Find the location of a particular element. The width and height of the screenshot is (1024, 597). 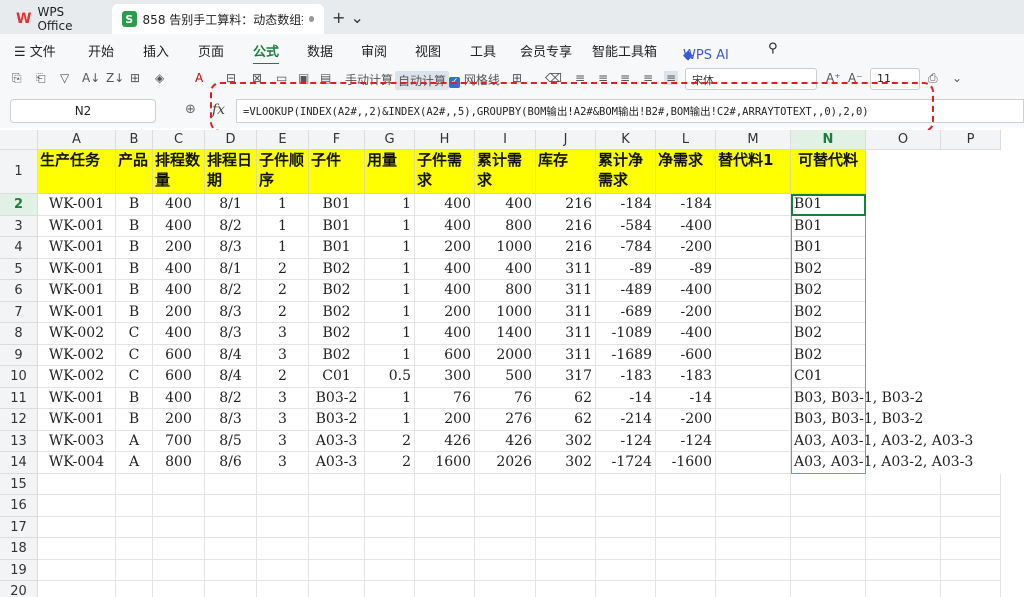

cell-I11: 76 is located at coordinates (505, 398).